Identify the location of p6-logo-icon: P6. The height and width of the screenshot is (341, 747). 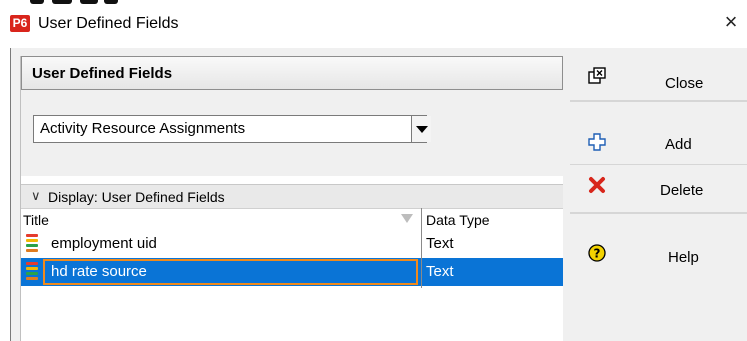
(20, 23).